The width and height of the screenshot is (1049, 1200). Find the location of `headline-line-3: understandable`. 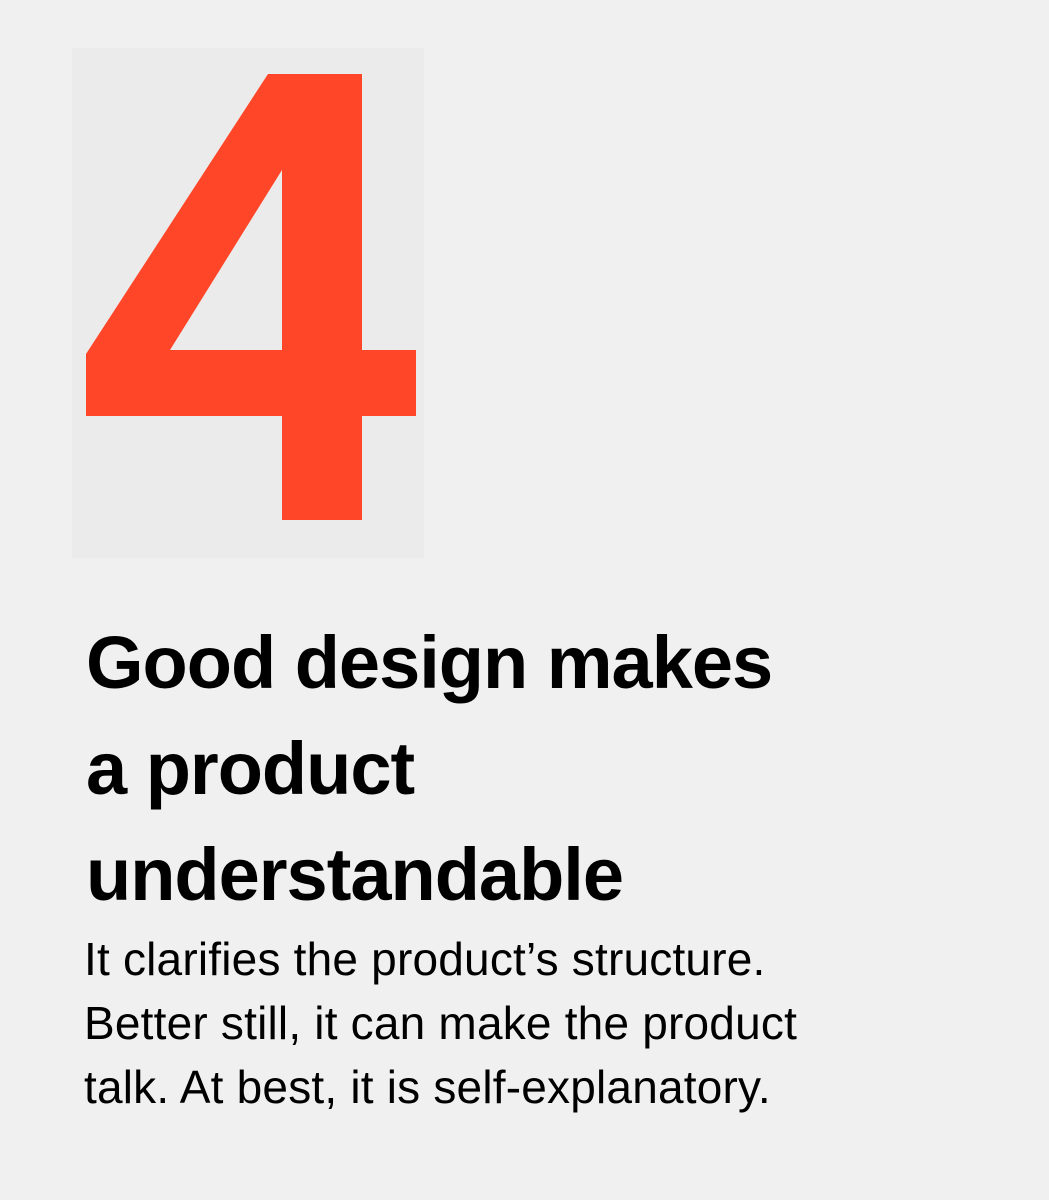

headline-line-3: understandable is located at coordinates (355, 874).